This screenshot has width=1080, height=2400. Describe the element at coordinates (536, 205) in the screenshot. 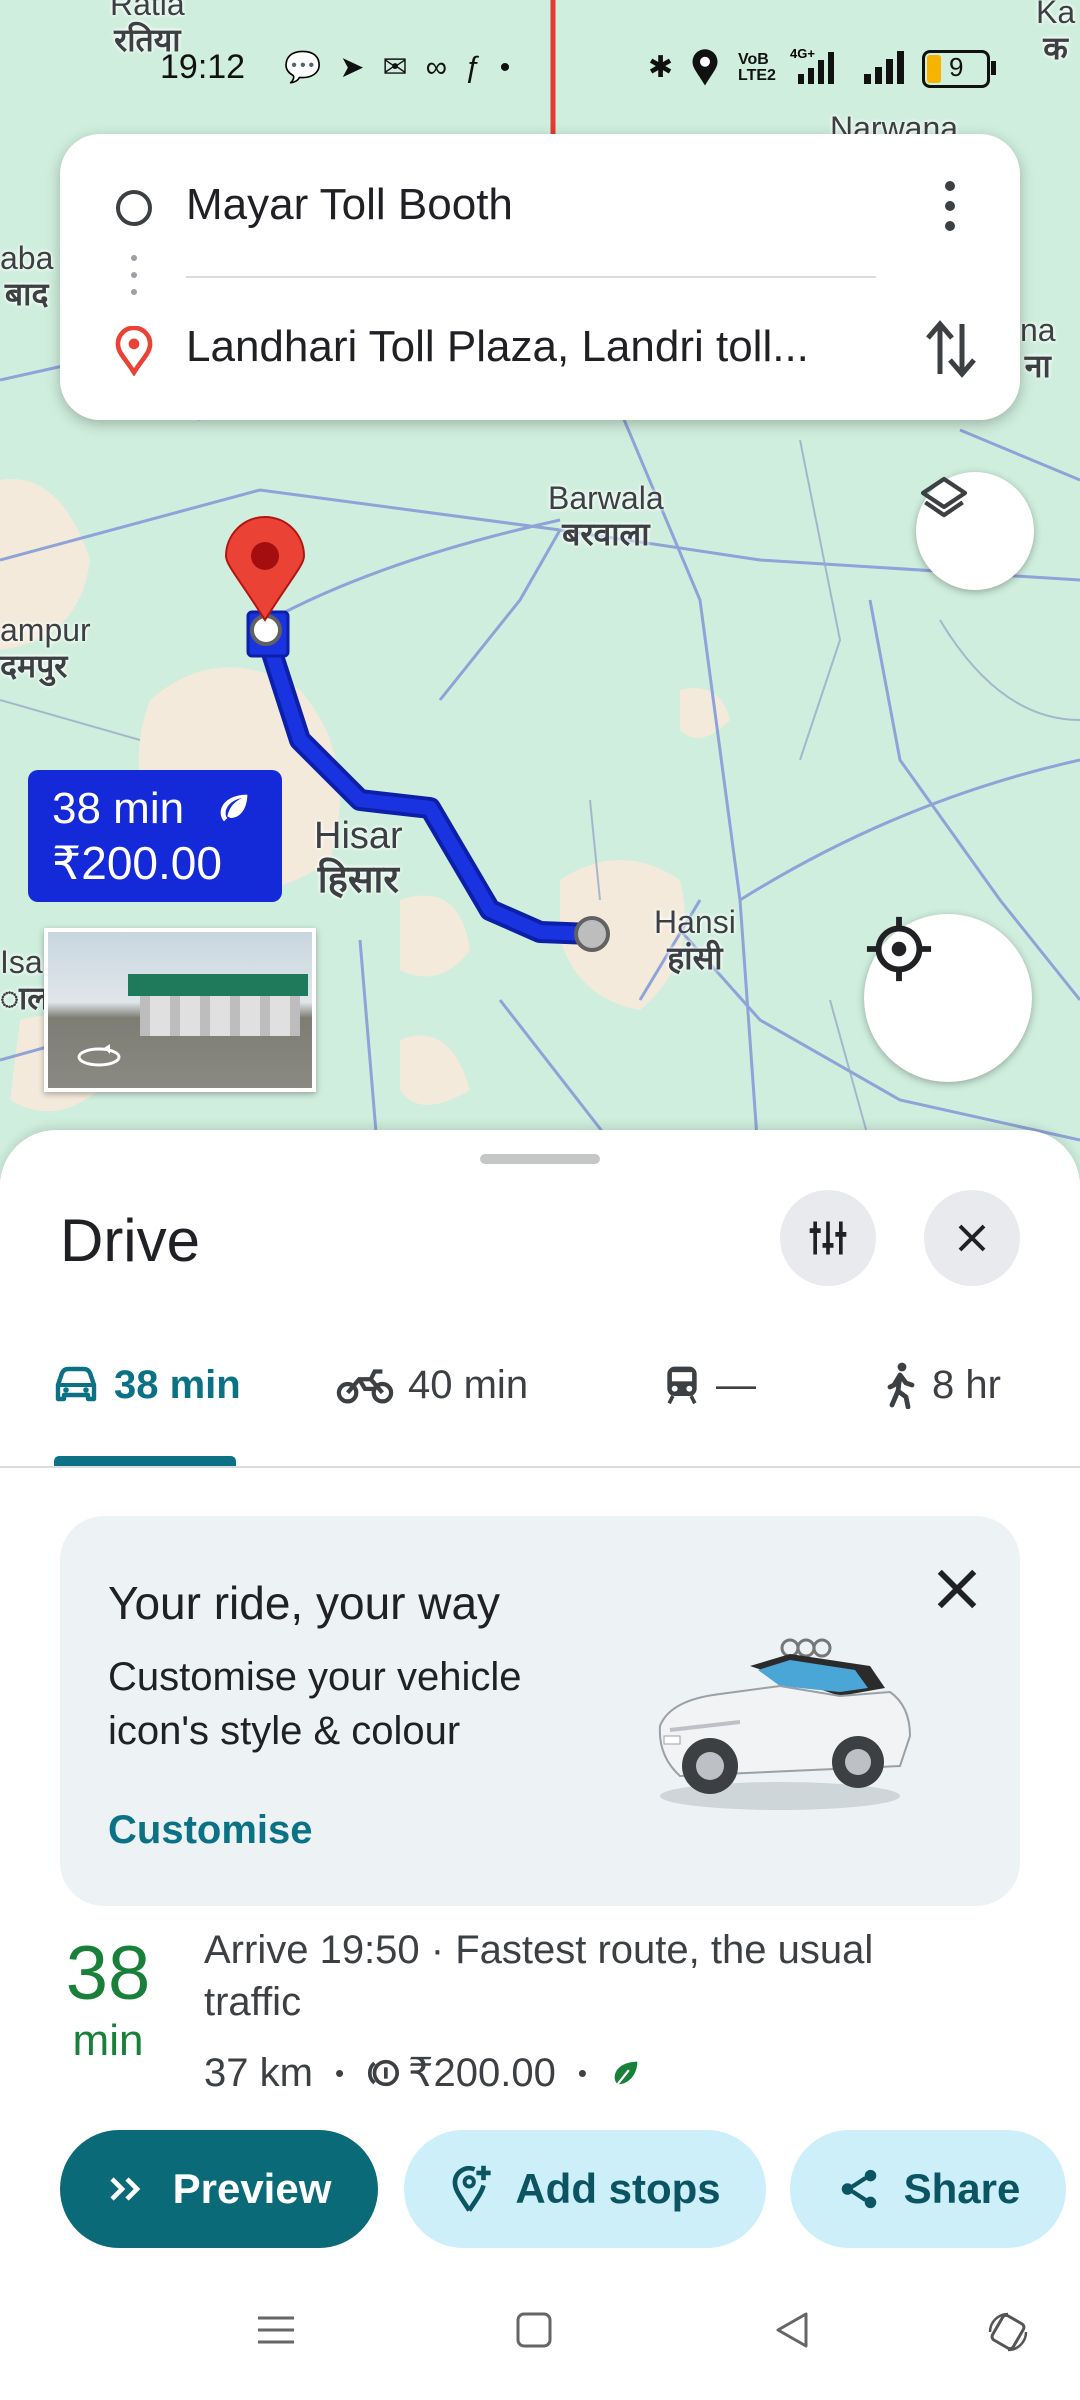

I see `origin-field: Mayar Toll Booth` at that location.